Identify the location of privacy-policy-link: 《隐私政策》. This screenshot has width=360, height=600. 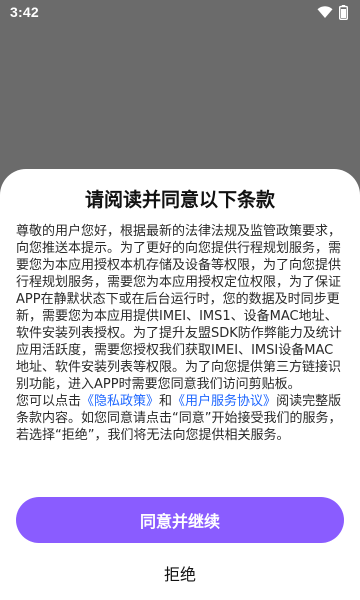
(120, 401).